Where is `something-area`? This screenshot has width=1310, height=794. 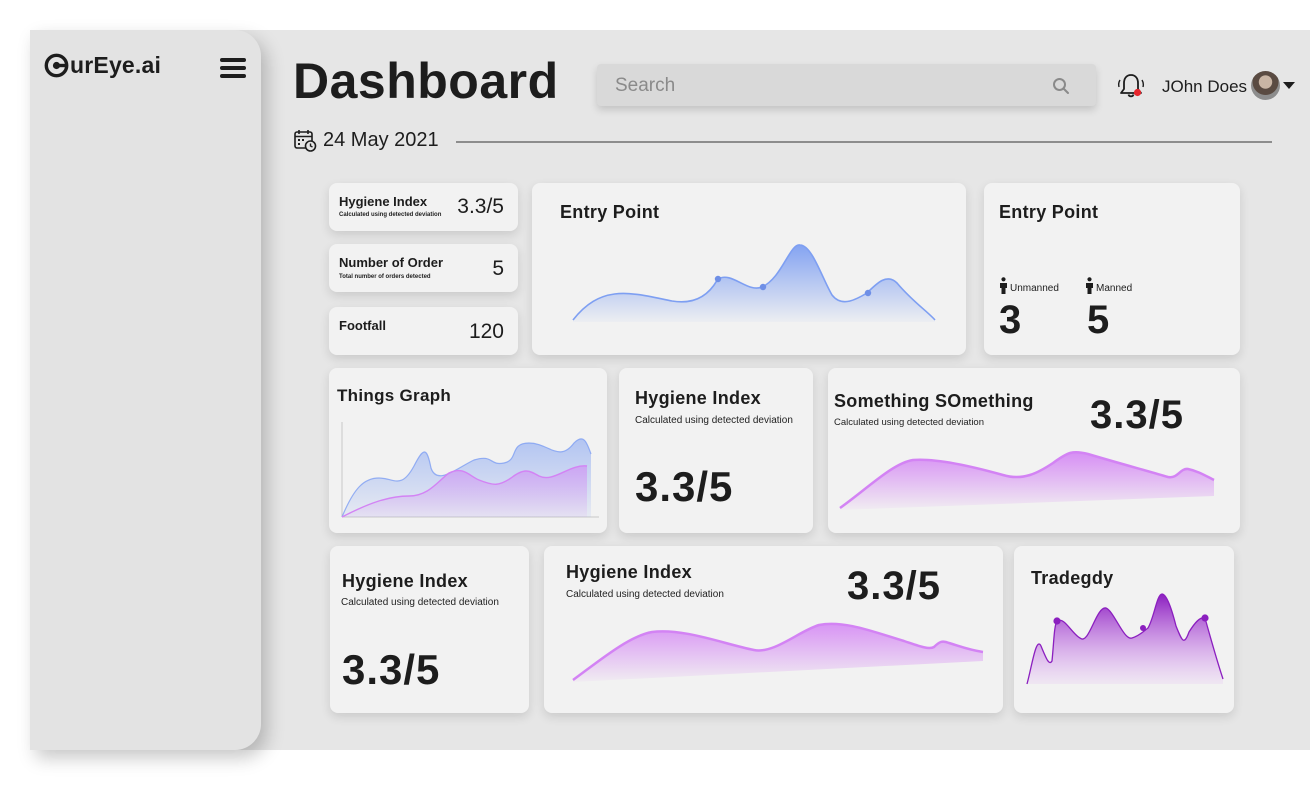
something-area is located at coordinates (1027, 481).